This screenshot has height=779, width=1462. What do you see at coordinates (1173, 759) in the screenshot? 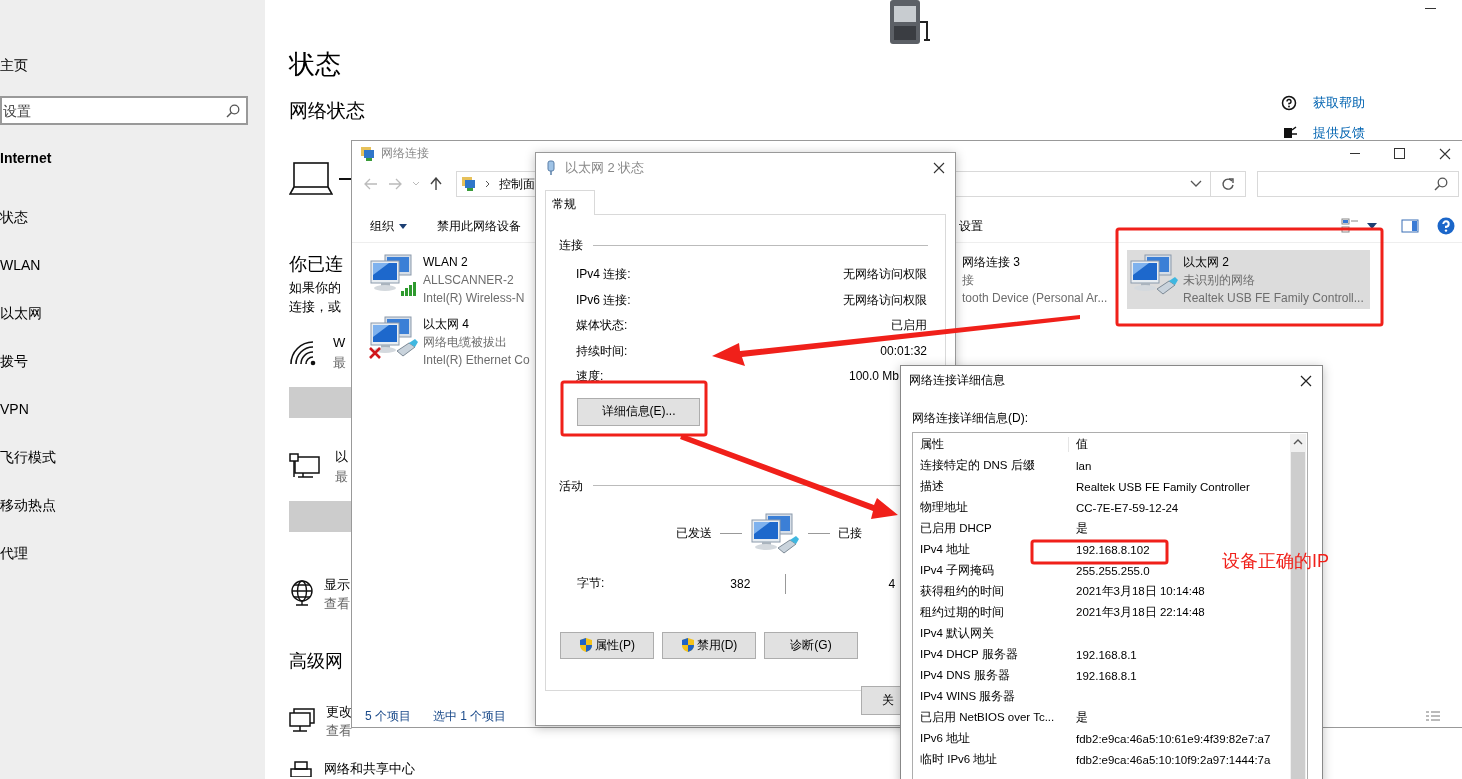
I see `value-cell-text: fdb2:e9ca:46a5:10:10f9:2a97:1444:7a` at bounding box center [1173, 759].